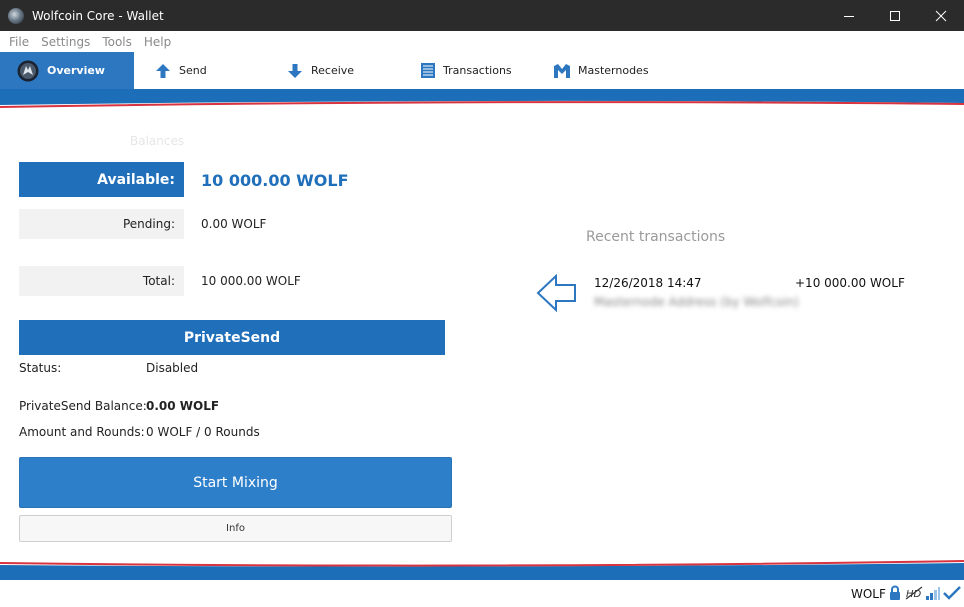 The height and width of the screenshot is (607, 964). I want to click on privatesend-status-label: Status:, so click(40, 368).